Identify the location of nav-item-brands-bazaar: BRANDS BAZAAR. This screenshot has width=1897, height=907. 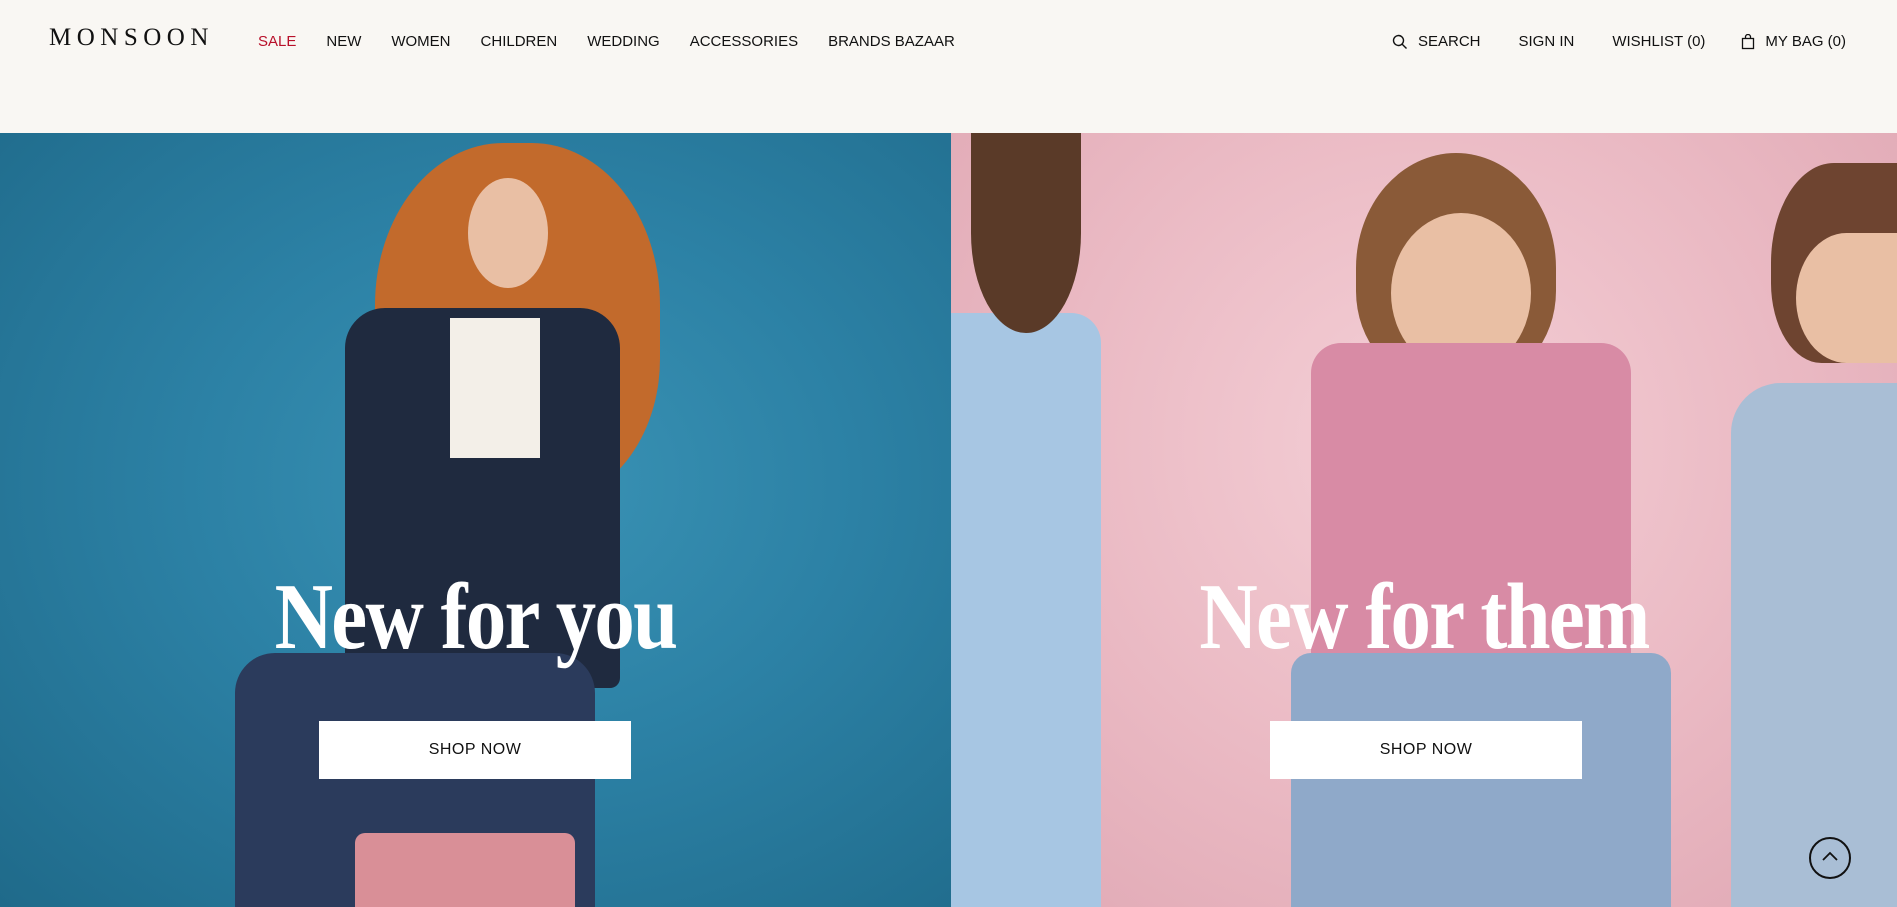
(891, 41).